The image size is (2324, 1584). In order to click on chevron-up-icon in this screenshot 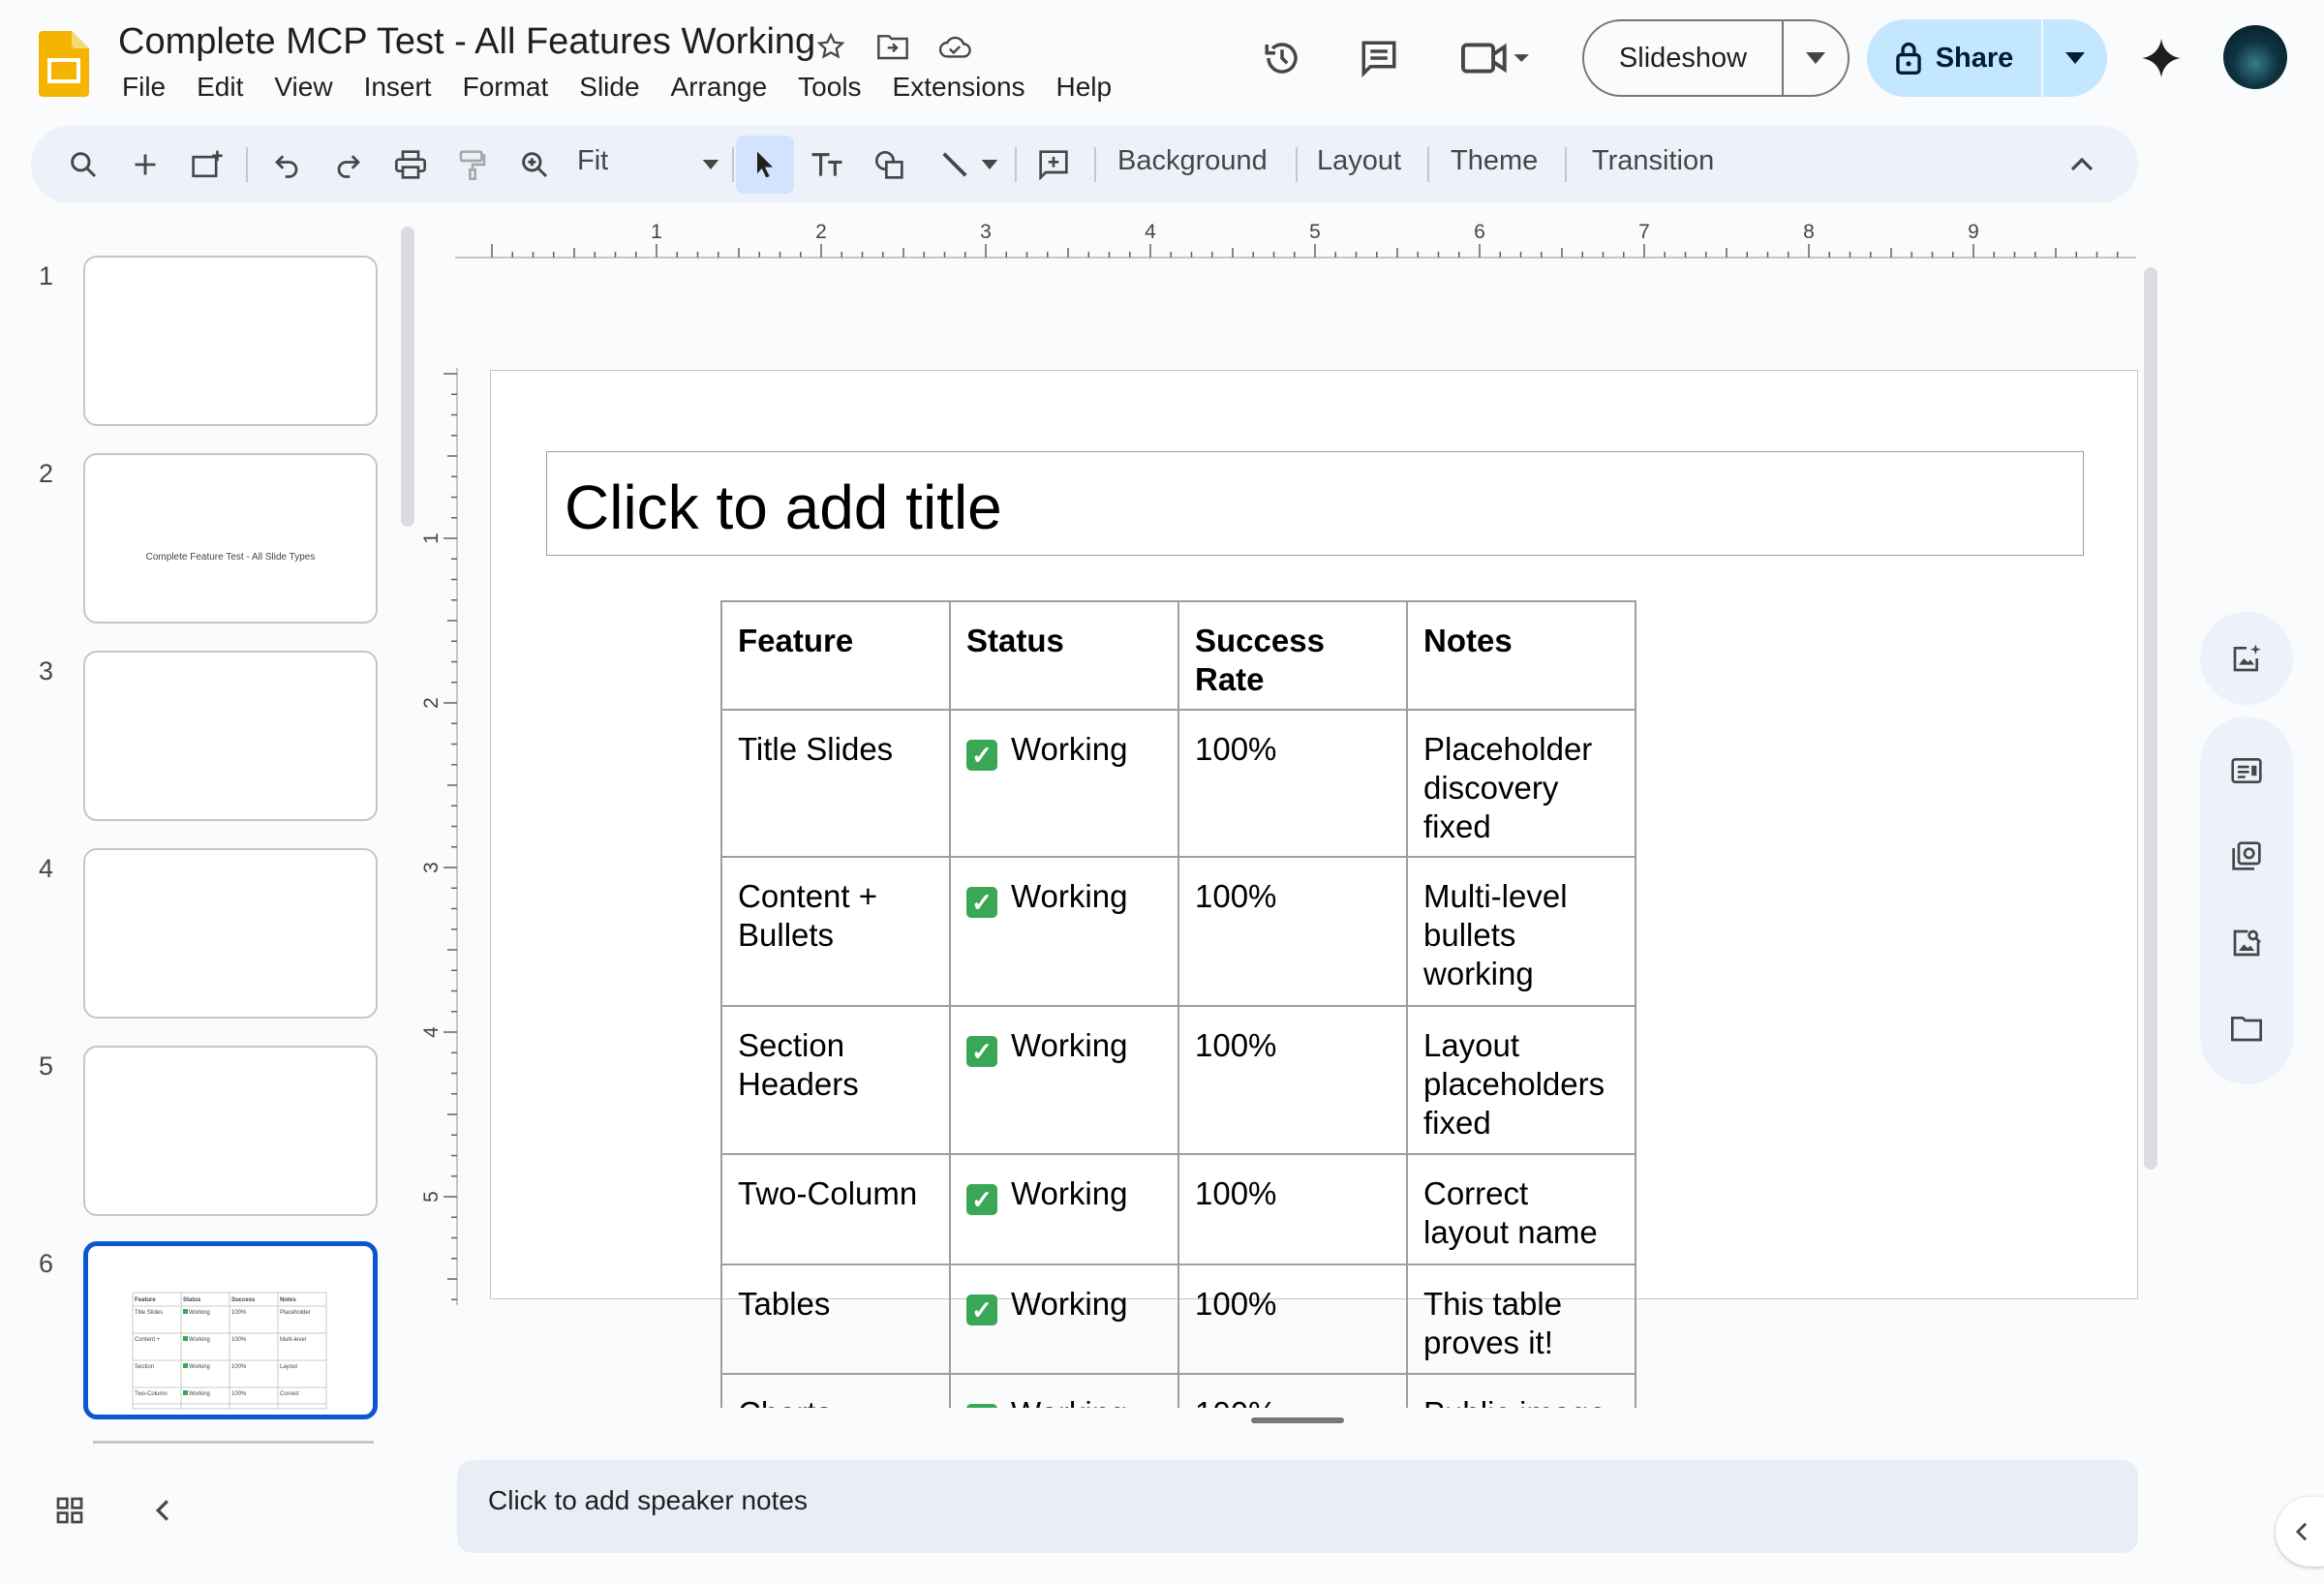, I will do `click(2082, 165)`.